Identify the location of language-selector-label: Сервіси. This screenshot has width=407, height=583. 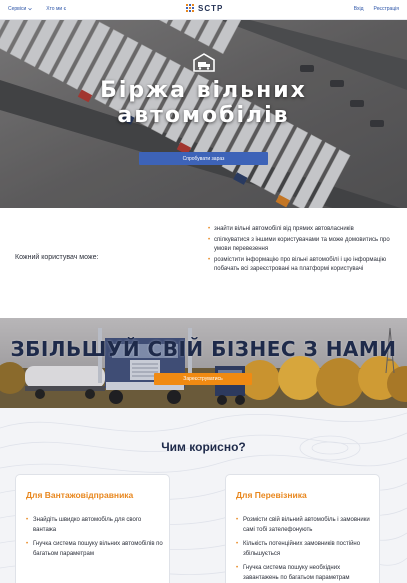
(17, 9).